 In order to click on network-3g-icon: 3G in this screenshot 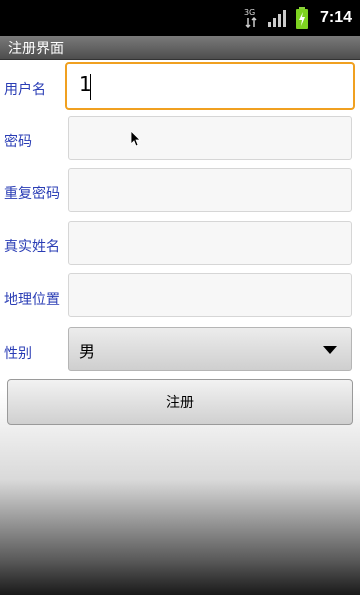, I will do `click(252, 18)`.